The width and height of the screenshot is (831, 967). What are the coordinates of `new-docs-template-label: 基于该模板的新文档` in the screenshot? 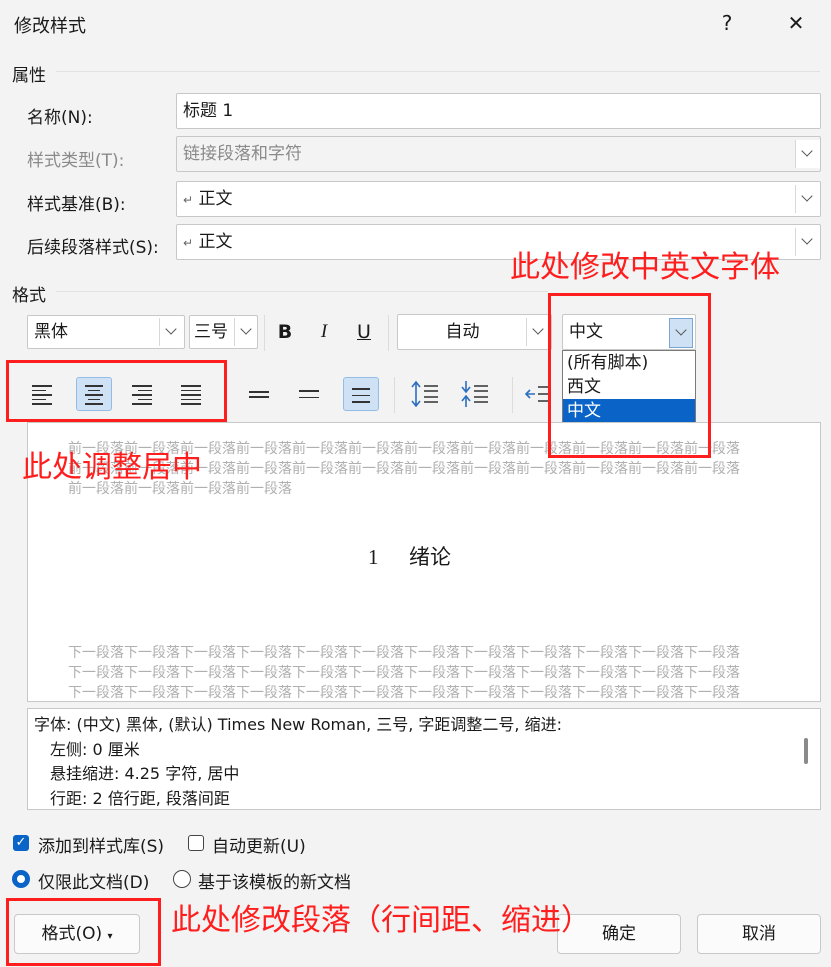 It's located at (274, 880).